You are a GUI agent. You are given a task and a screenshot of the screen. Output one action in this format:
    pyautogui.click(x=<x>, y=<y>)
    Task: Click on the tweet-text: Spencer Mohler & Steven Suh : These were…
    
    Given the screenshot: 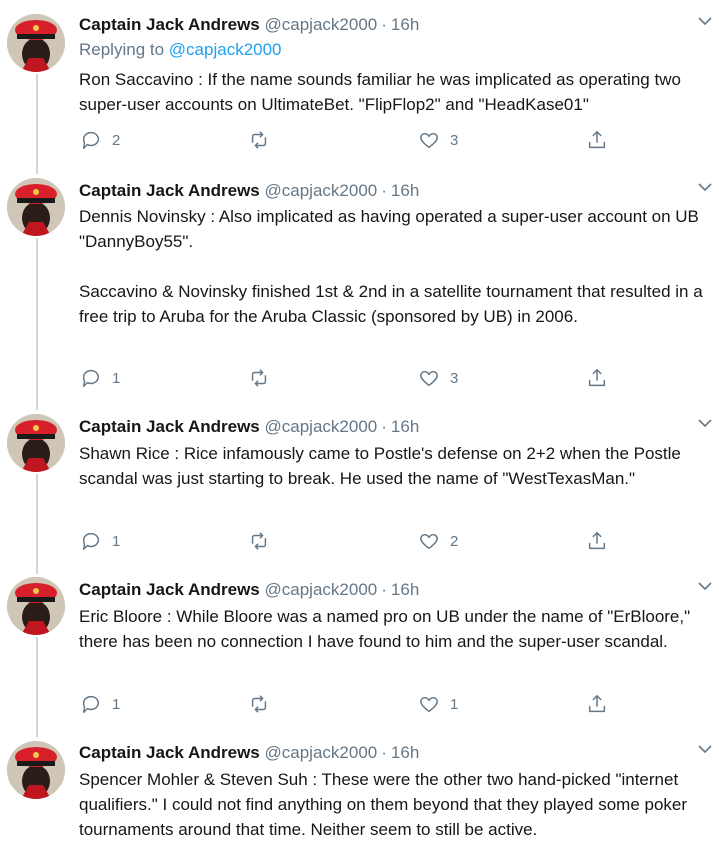 What is the action you would take?
    pyautogui.click(x=383, y=804)
    